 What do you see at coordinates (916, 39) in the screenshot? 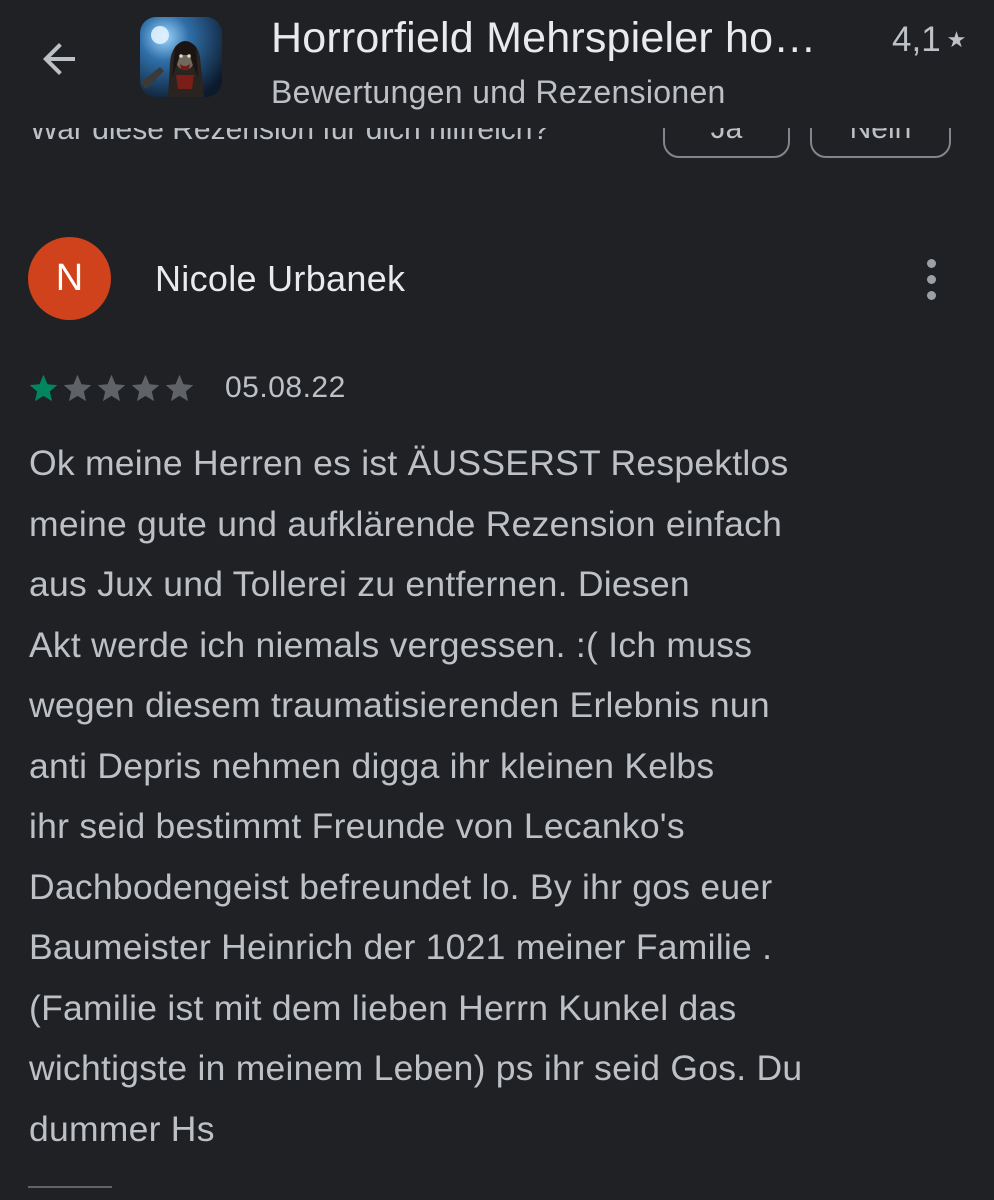
I see `app-rating-value: 4,1` at bounding box center [916, 39].